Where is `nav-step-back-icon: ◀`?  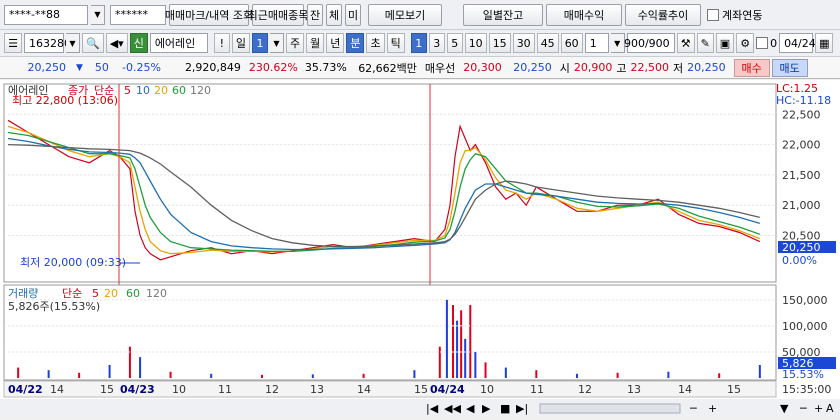
nav-step-back-icon: ◀ is located at coordinates (470, 408).